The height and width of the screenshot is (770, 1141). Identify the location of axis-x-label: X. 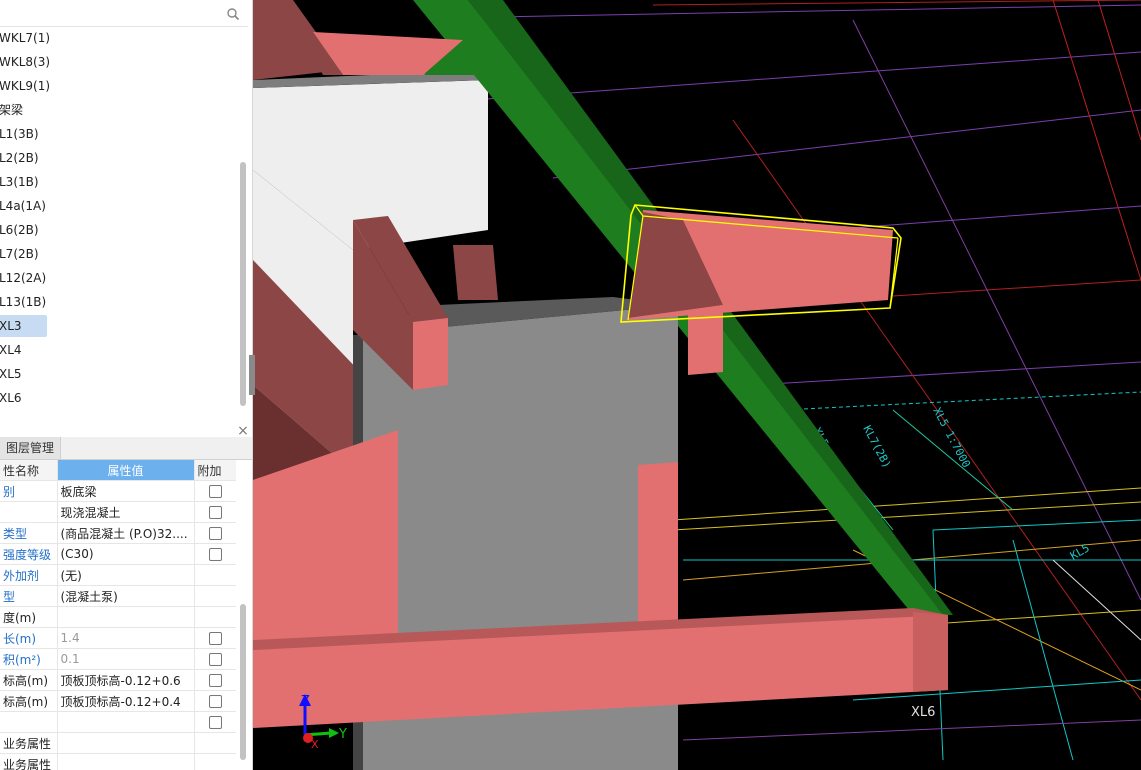
(315, 744).